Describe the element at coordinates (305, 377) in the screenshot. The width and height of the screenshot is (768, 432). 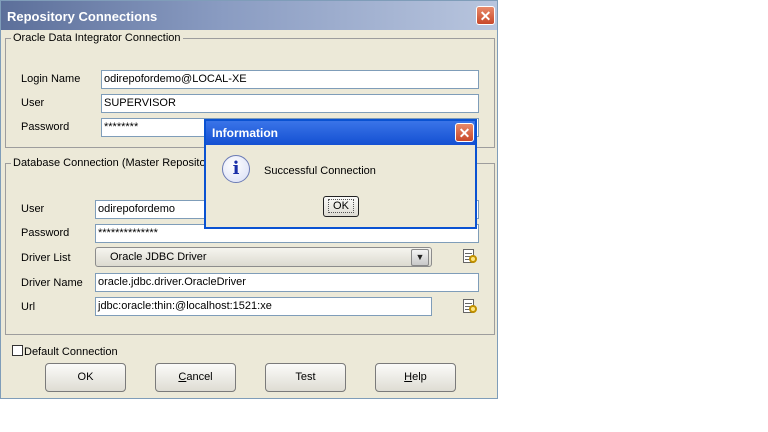
I see `test-button: Test` at that location.